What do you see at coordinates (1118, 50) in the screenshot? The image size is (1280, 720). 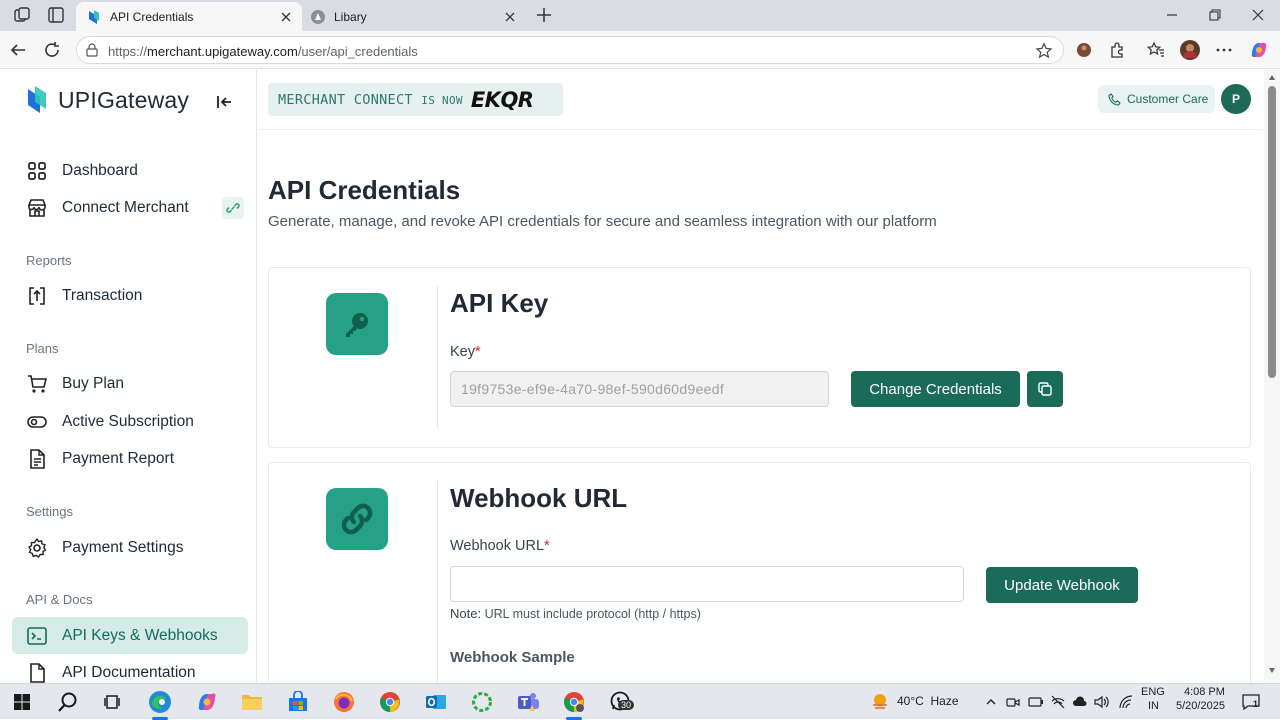 I see `extensions-puzzle-icon` at bounding box center [1118, 50].